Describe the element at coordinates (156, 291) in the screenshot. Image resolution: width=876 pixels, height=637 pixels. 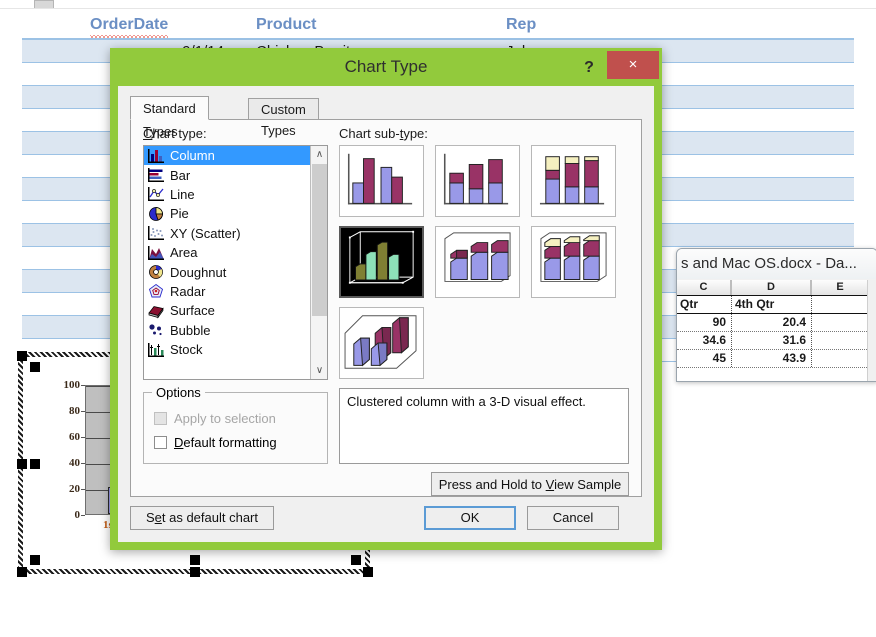
I see `radar-chart-icon` at that location.